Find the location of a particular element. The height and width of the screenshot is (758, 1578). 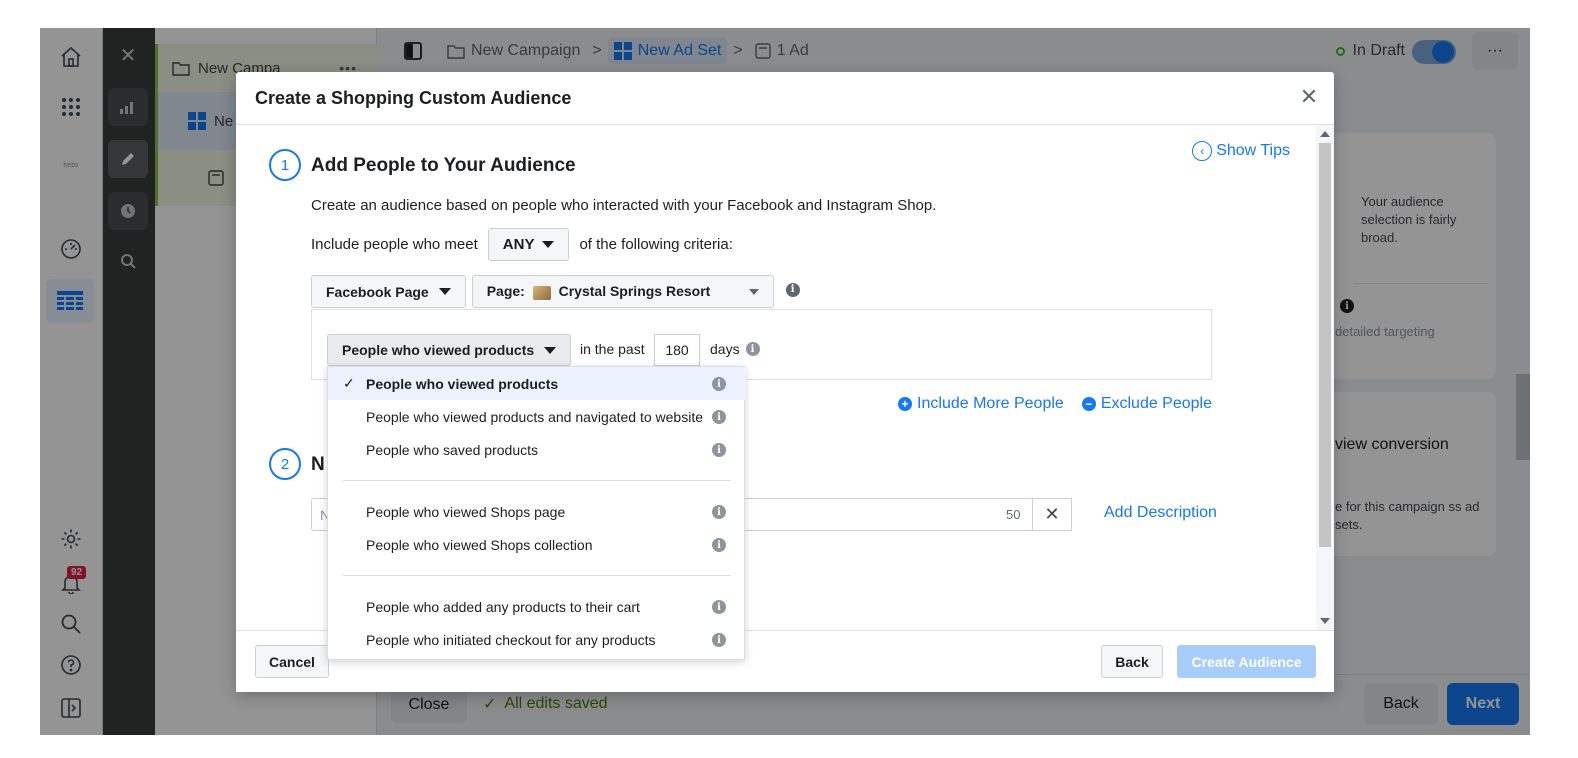

dropdown-option: People who viewed Shops collection i is located at coordinates (537, 544).